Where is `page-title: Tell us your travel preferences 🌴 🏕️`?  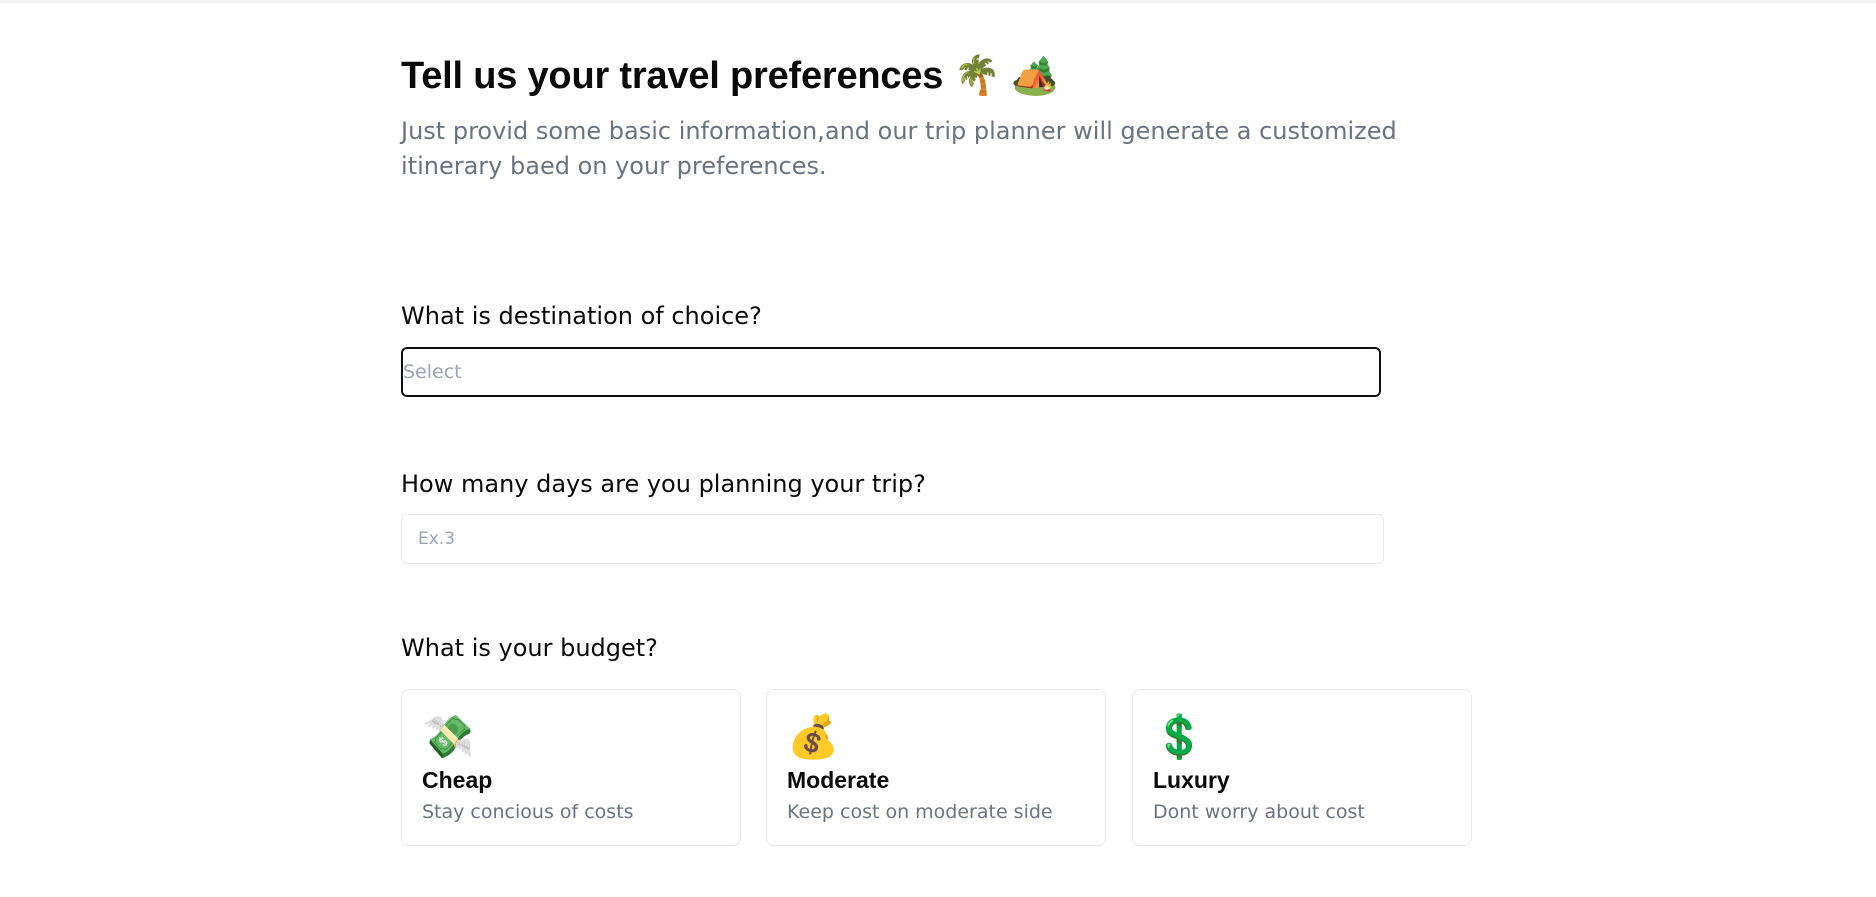 page-title: Tell us your travel preferences 🌴 🏕️ is located at coordinates (729, 76).